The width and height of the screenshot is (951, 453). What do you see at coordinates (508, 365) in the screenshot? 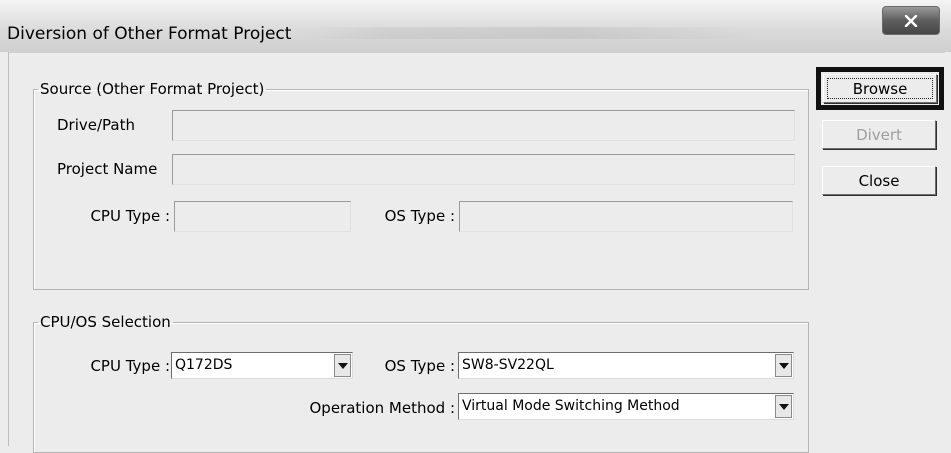
I see `os-type-value: SW8-SV22QL` at bounding box center [508, 365].